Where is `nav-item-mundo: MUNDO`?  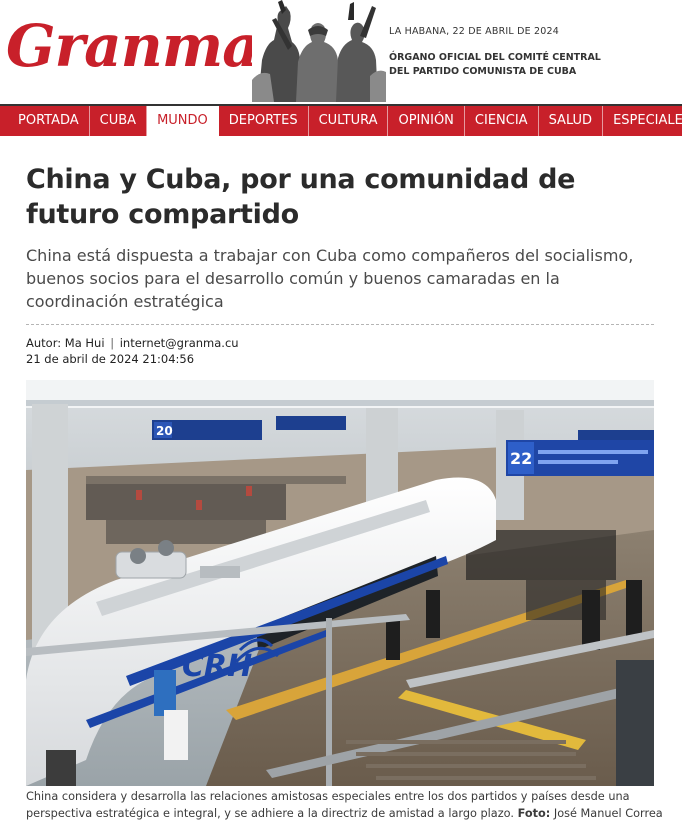 nav-item-mundo: MUNDO is located at coordinates (183, 121).